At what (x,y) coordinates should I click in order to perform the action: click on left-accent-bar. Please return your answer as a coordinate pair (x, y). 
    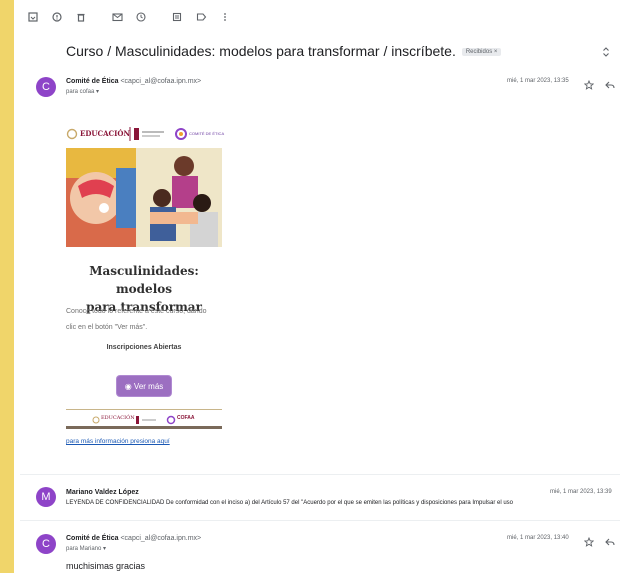
    Looking at the image, I should click on (7, 286).